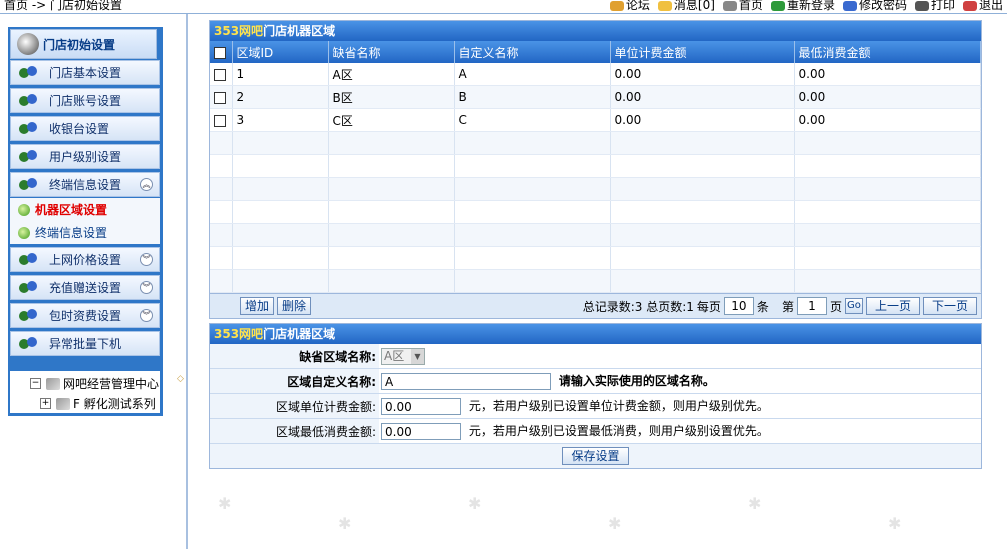 This screenshot has width=1007, height=549. What do you see at coordinates (969, 5) in the screenshot?
I see `power-icon` at bounding box center [969, 5].